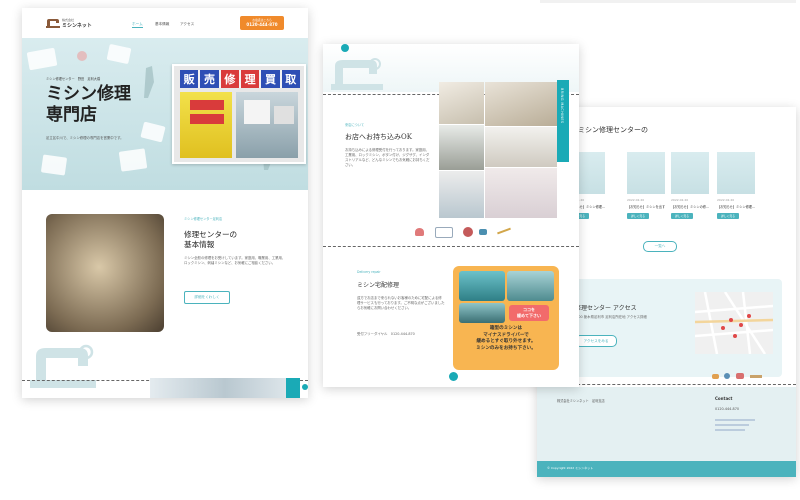 The height and width of the screenshot is (500, 800). I want to click on footer-brand: 株式会社ミシンネット 足利支店, so click(581, 401).